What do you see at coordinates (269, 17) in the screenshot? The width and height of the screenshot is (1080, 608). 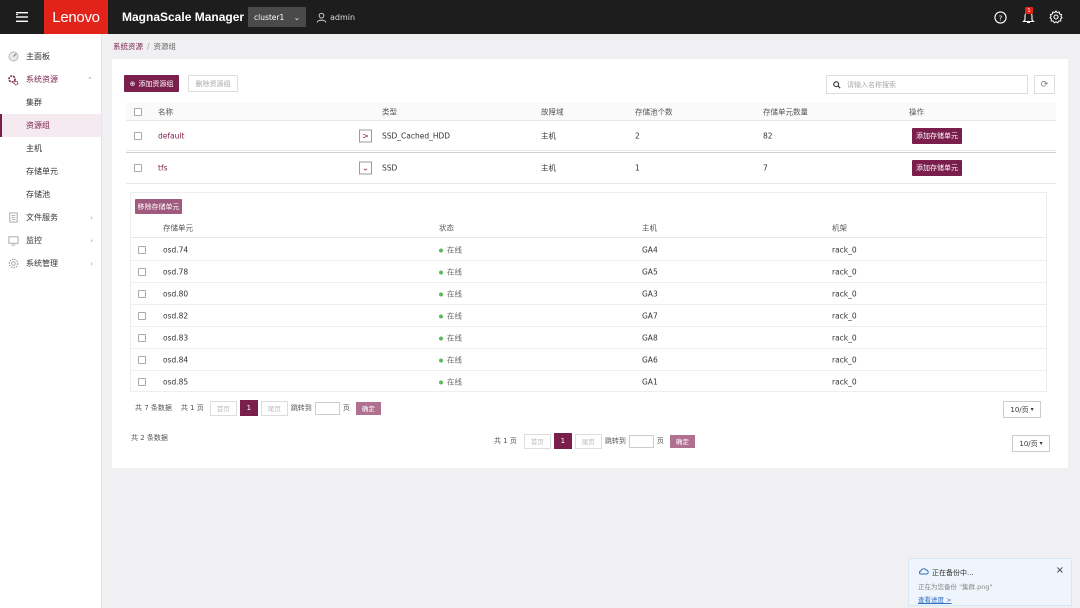 I see `cluster-select-value: cluster1` at bounding box center [269, 17].